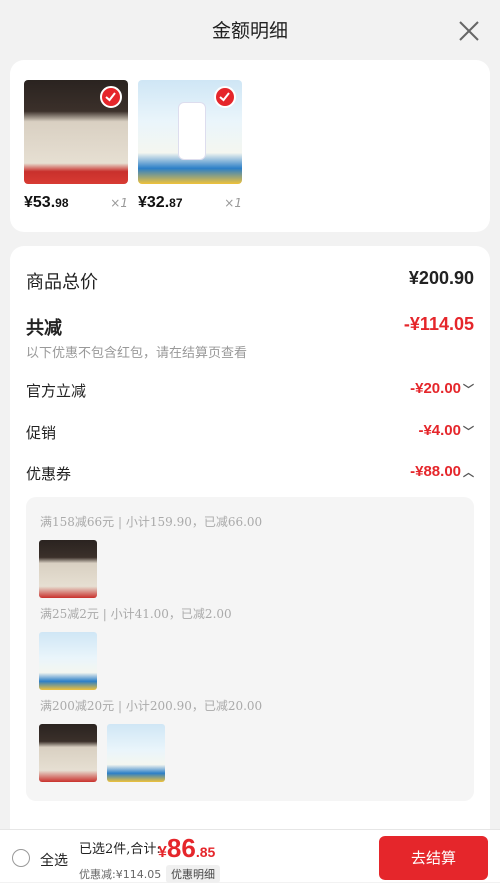 The width and height of the screenshot is (500, 883). What do you see at coordinates (46, 202) in the screenshot?
I see `product-price: ¥53.98` at bounding box center [46, 202].